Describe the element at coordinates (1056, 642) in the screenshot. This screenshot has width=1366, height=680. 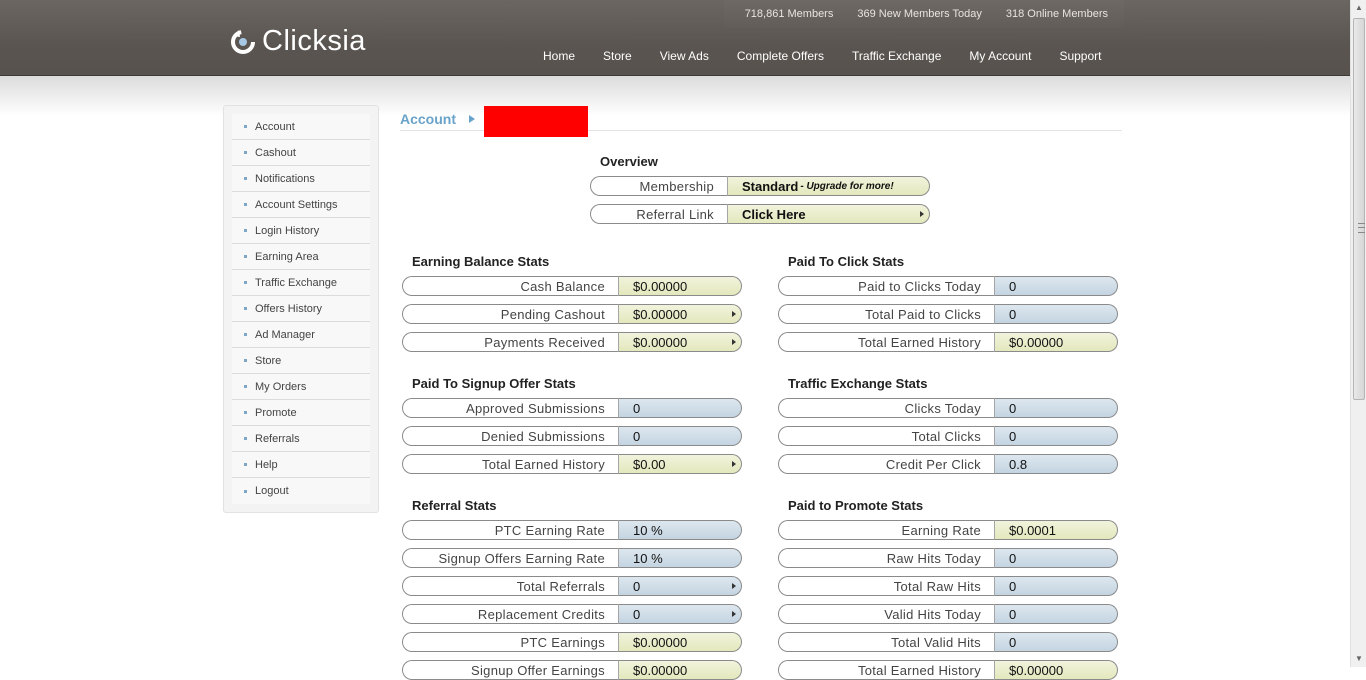
I see `total-valid-hits-value: 0` at that location.